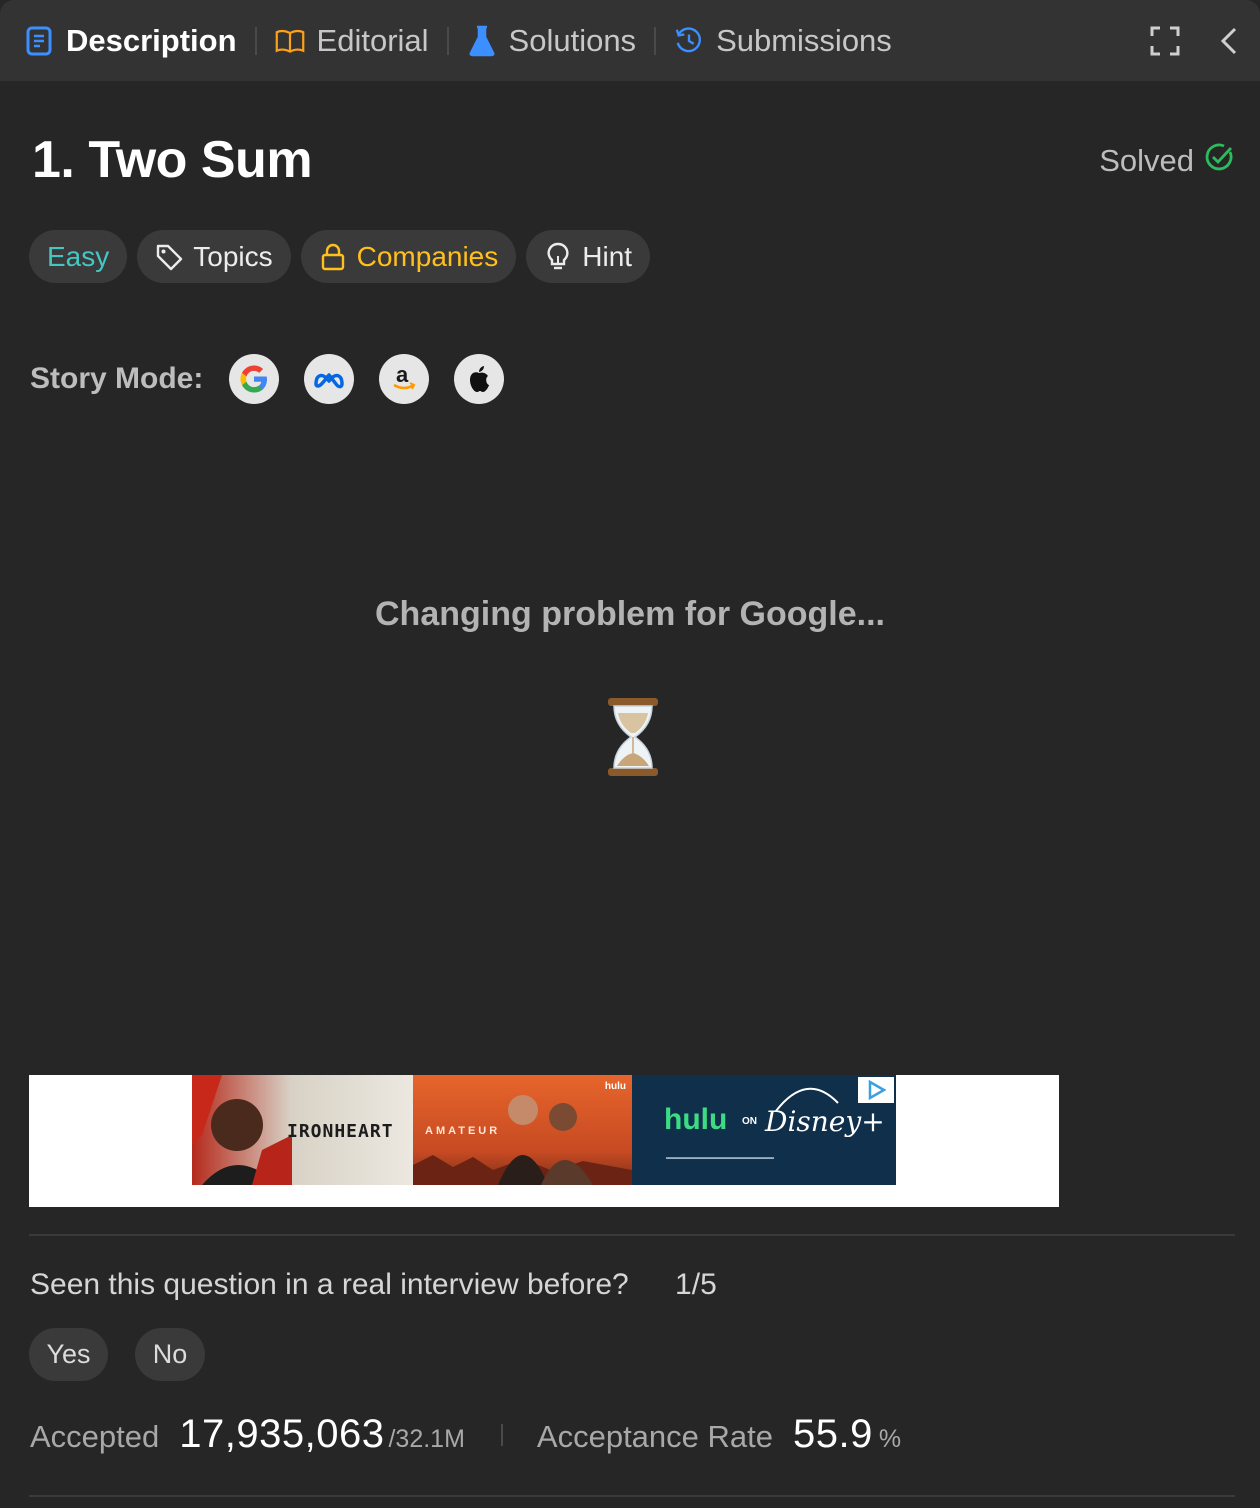  I want to click on topics-button: Topics, so click(214, 256).